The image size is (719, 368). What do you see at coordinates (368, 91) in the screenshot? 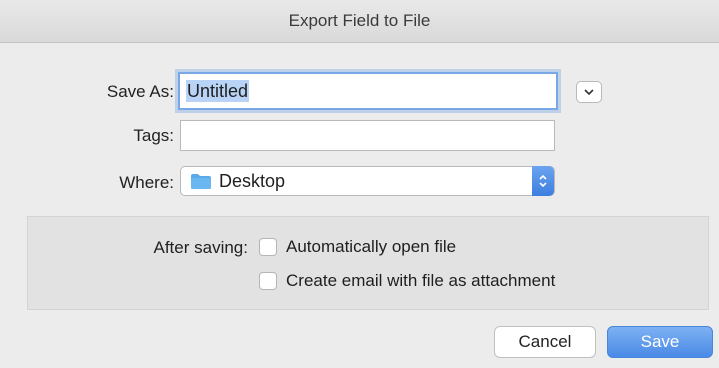
I see `save-as-field: Untitled` at bounding box center [368, 91].